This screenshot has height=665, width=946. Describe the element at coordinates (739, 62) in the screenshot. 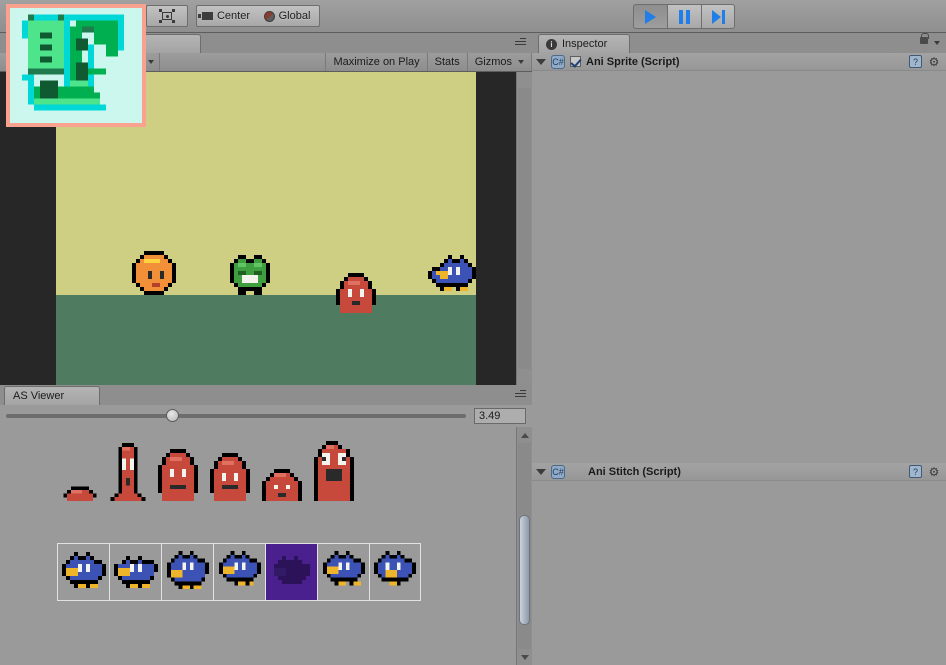

I see `component-header-ani-sprite: C# Ani Sprite (Script) ? ⚙` at that location.